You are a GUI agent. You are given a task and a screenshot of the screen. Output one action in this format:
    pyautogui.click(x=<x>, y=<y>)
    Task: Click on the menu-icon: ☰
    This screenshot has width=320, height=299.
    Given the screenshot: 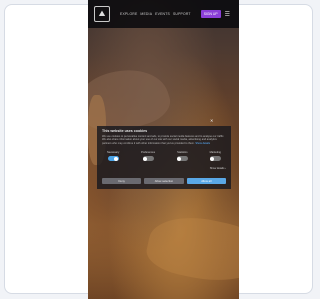 What is the action you would take?
    pyautogui.click(x=227, y=14)
    